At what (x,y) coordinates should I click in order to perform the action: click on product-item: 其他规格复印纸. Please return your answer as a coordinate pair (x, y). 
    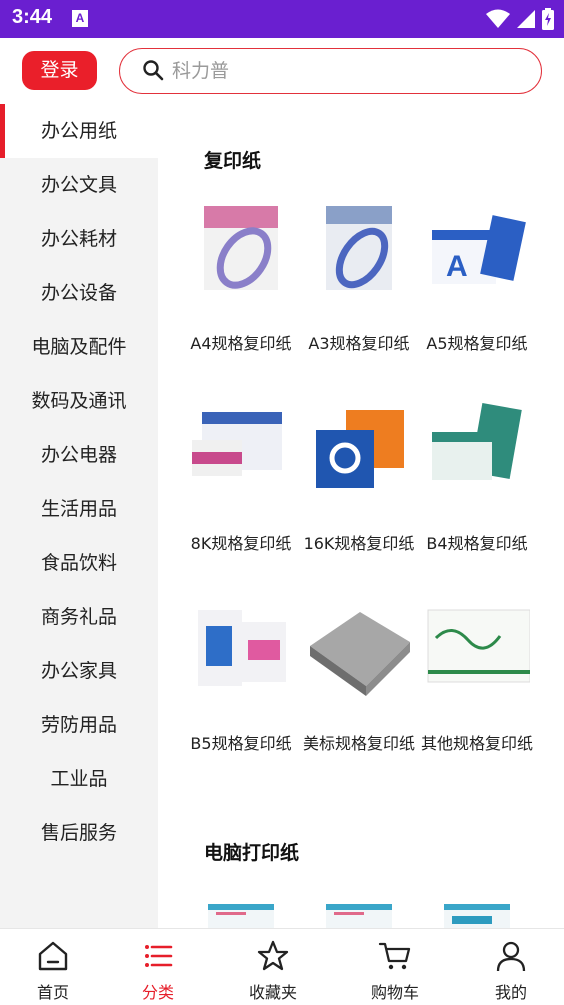
    Looking at the image, I should click on (477, 676).